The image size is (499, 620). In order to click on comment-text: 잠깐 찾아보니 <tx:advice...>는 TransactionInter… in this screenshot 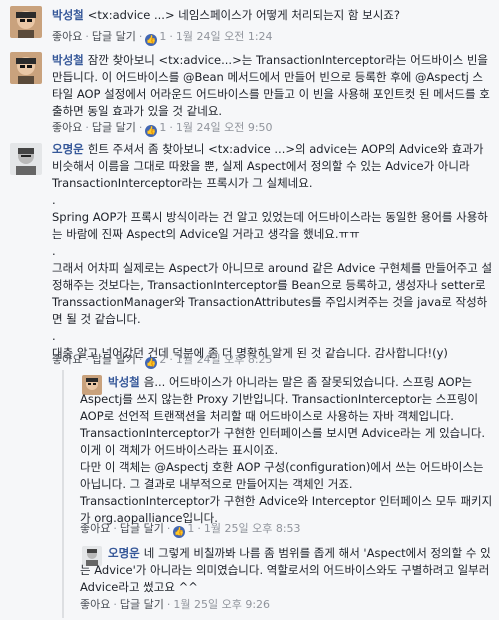, I will do `click(272, 85)`.